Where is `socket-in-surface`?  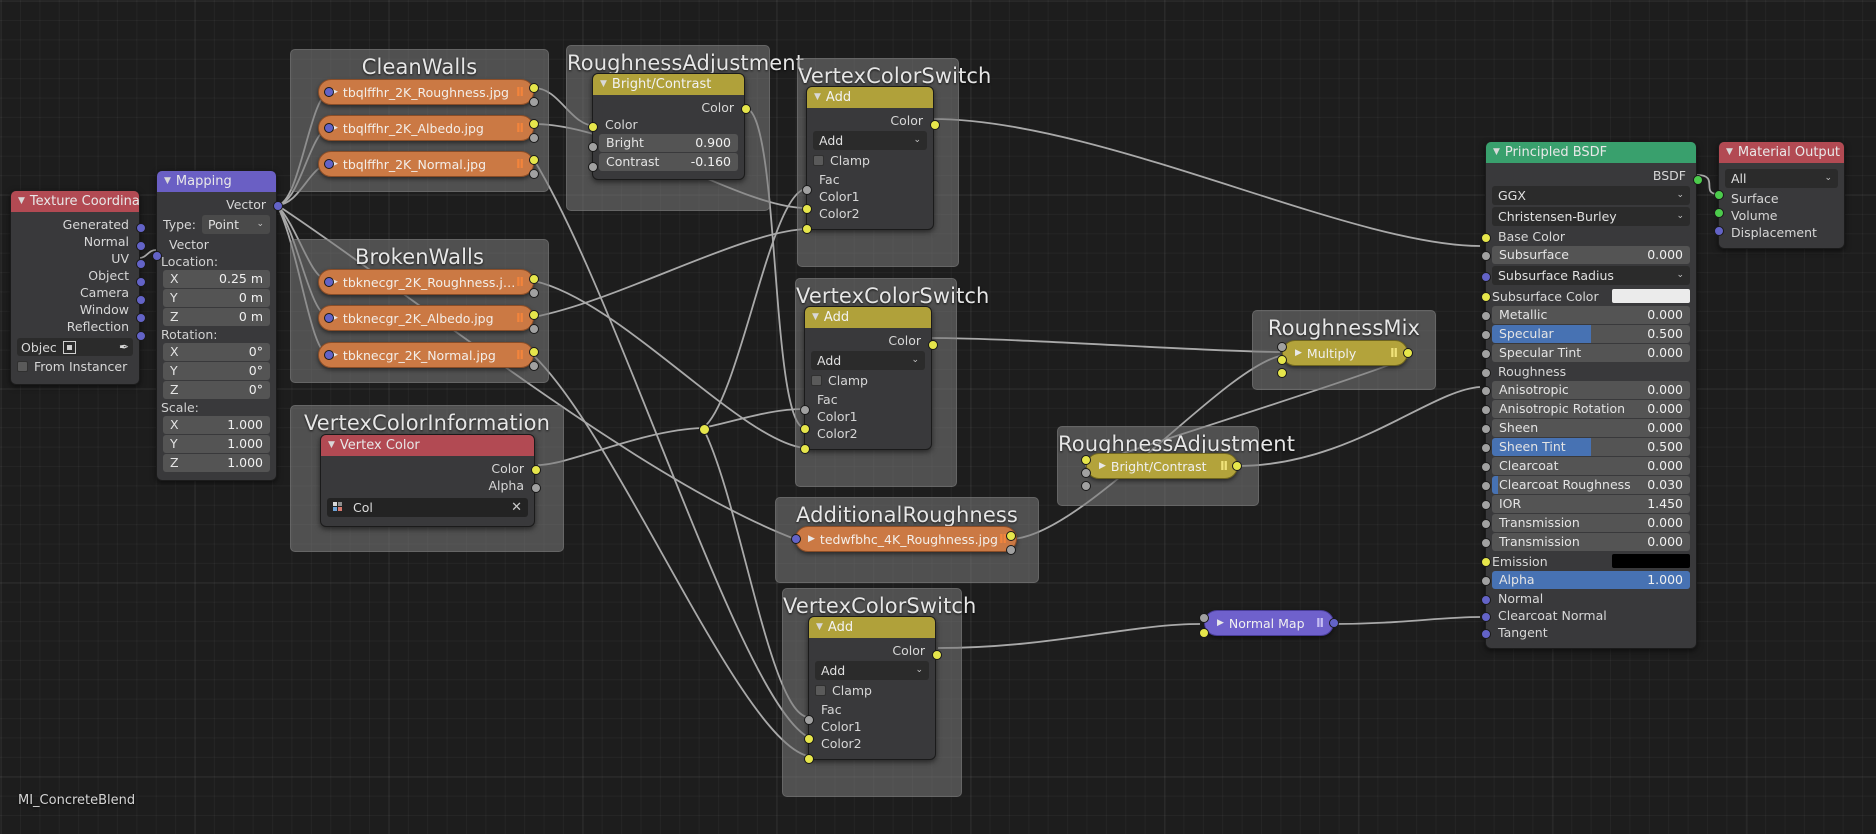 socket-in-surface is located at coordinates (1719, 195).